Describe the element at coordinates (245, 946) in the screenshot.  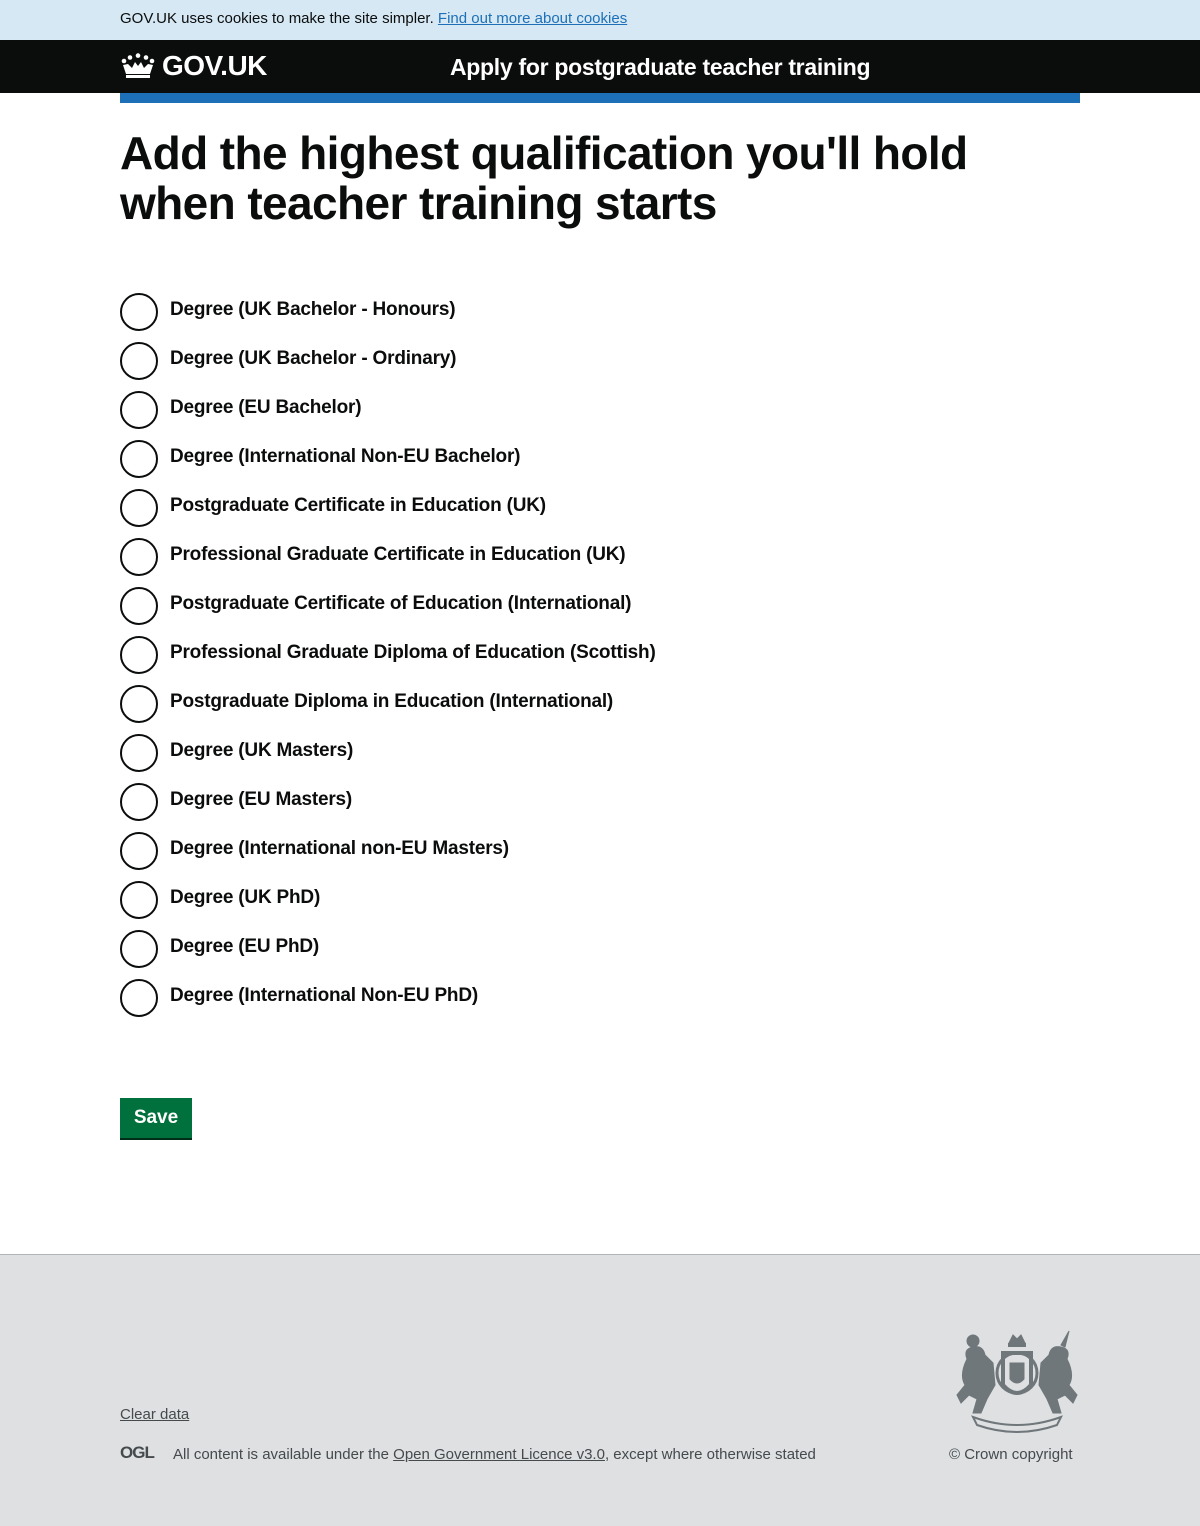
I see `qualification-option-label: Degree (EU PhD)` at that location.